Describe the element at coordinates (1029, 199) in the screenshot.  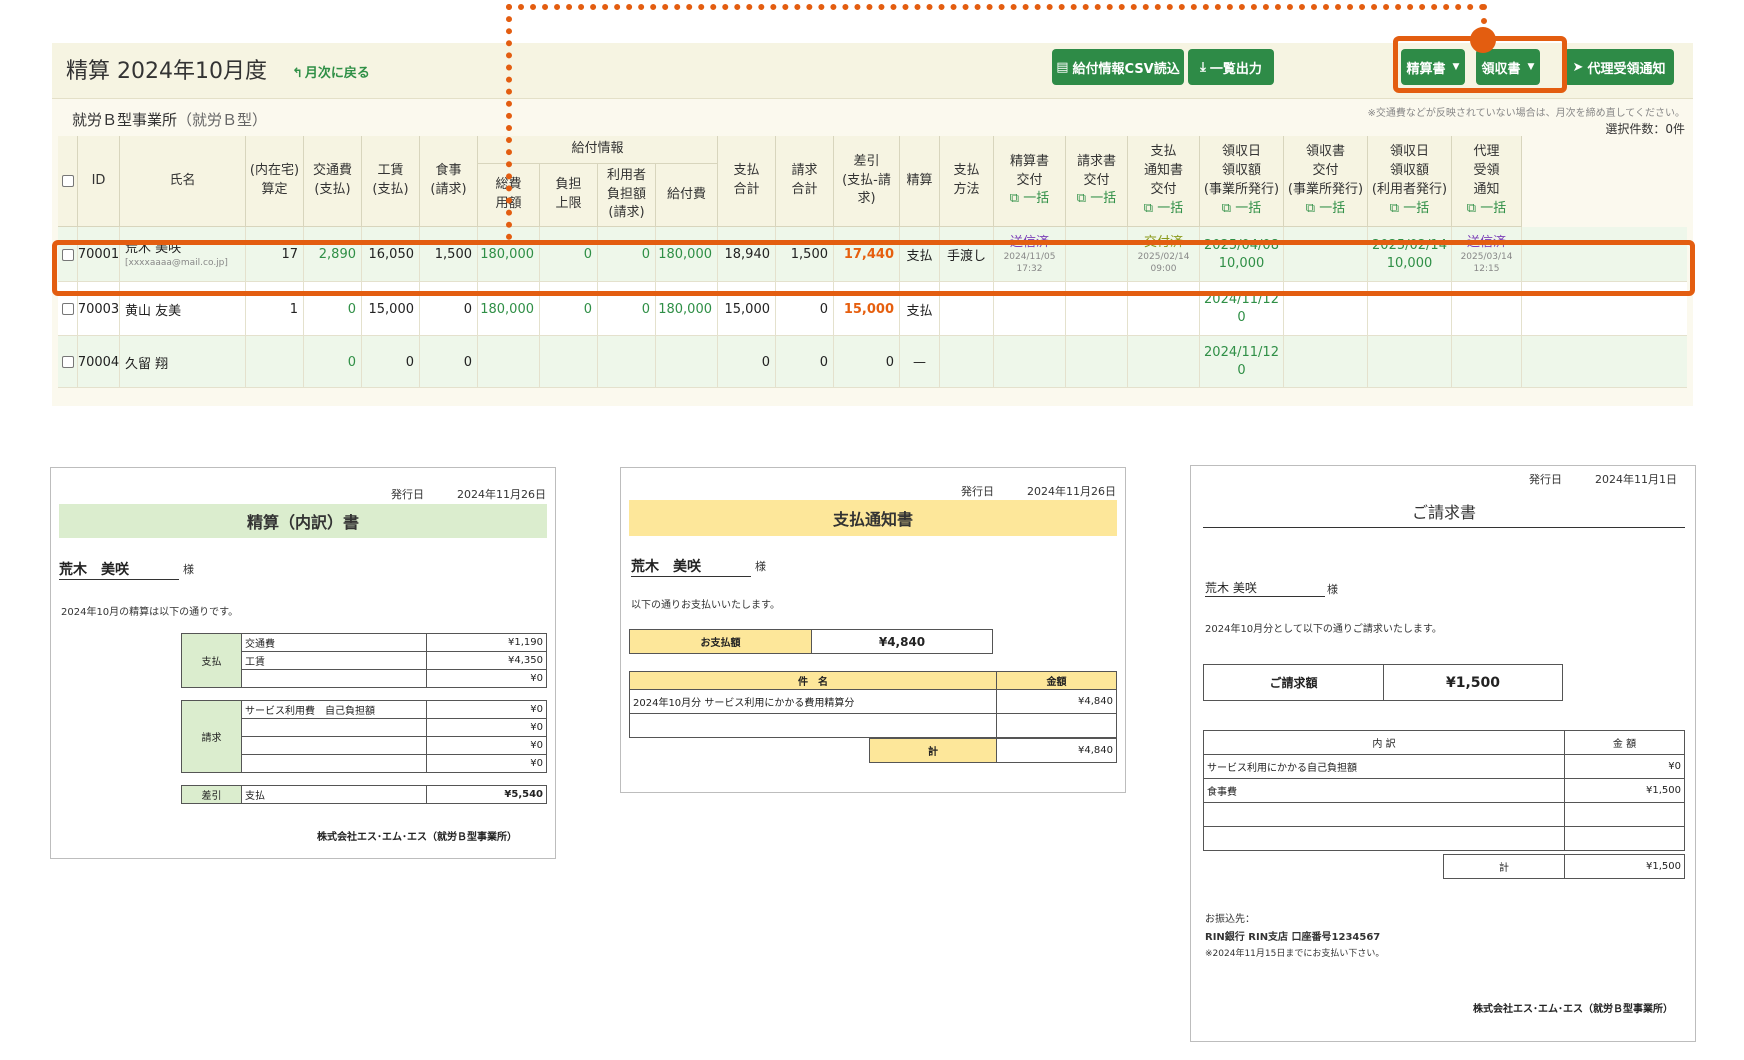
I see `bulk-settle-doc-link: ⧉ 一括` at that location.